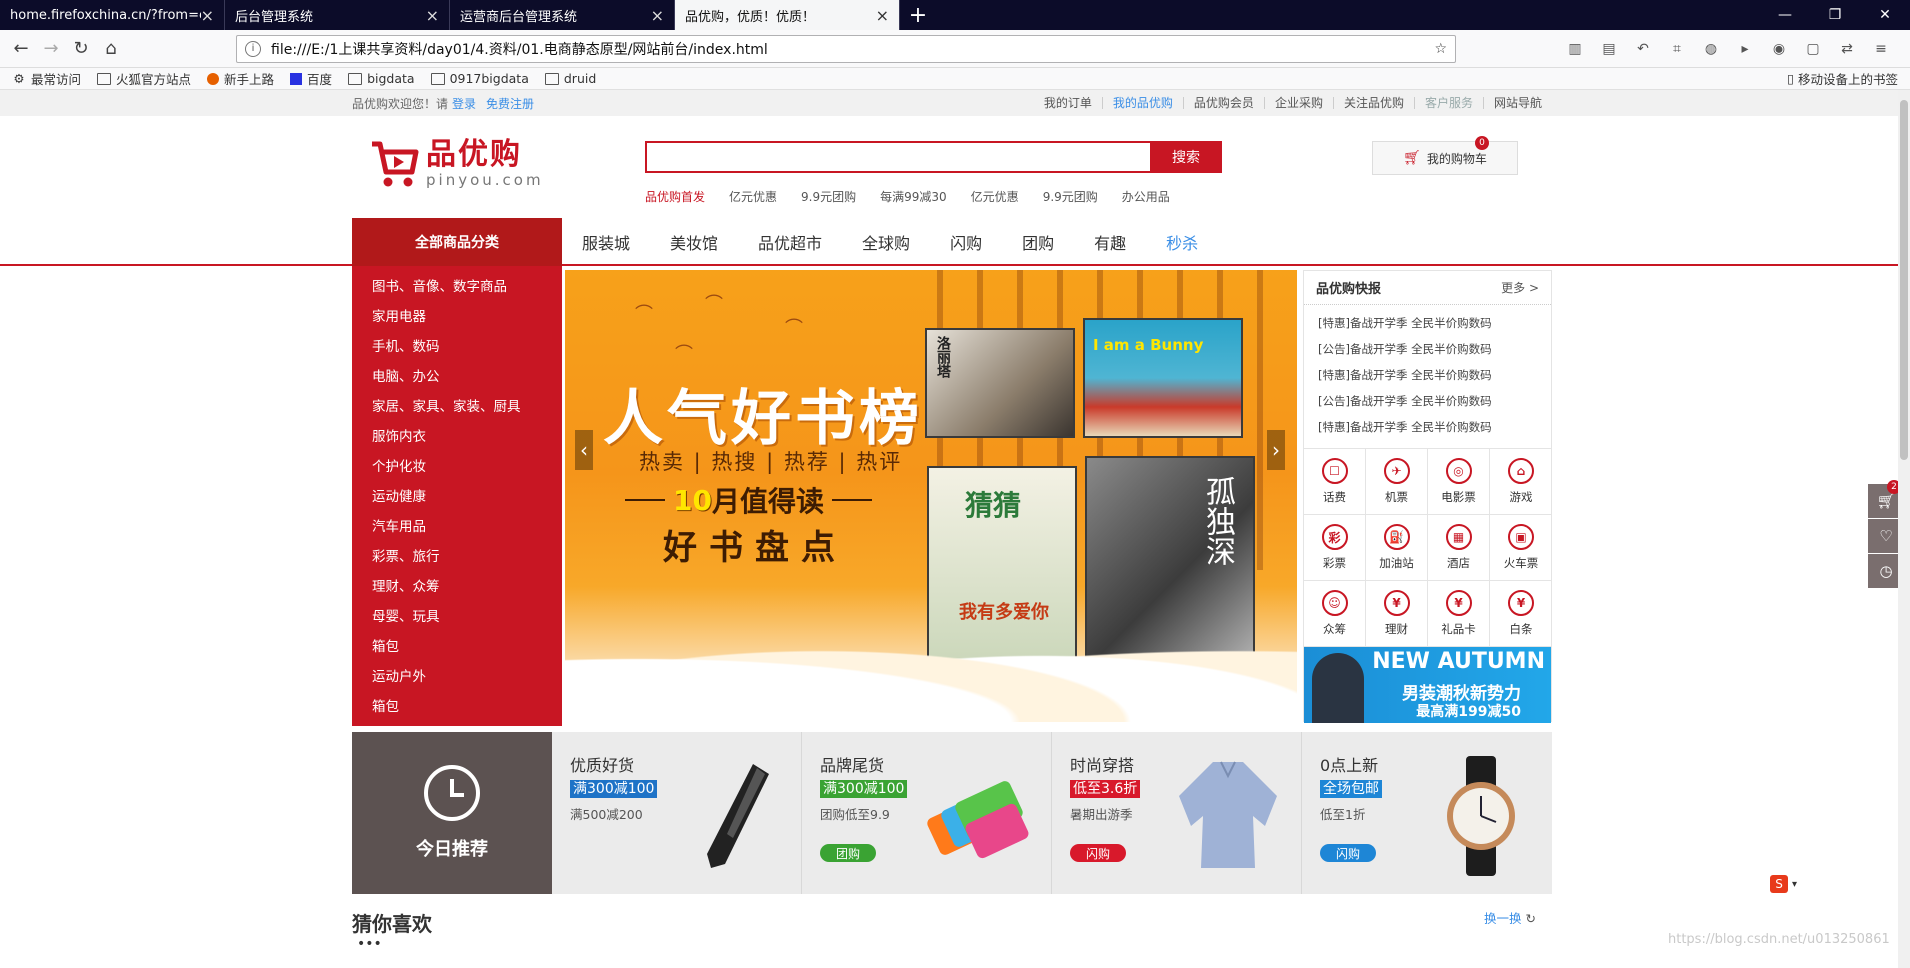 The image size is (1910, 968). I want to click on top-link-member: 品优购会员, so click(1223, 103).